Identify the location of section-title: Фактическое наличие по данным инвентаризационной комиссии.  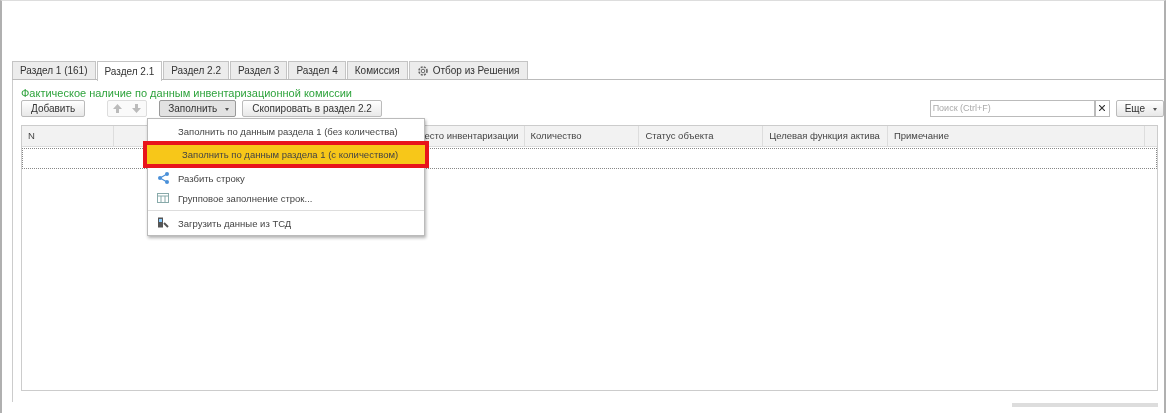
(187, 93).